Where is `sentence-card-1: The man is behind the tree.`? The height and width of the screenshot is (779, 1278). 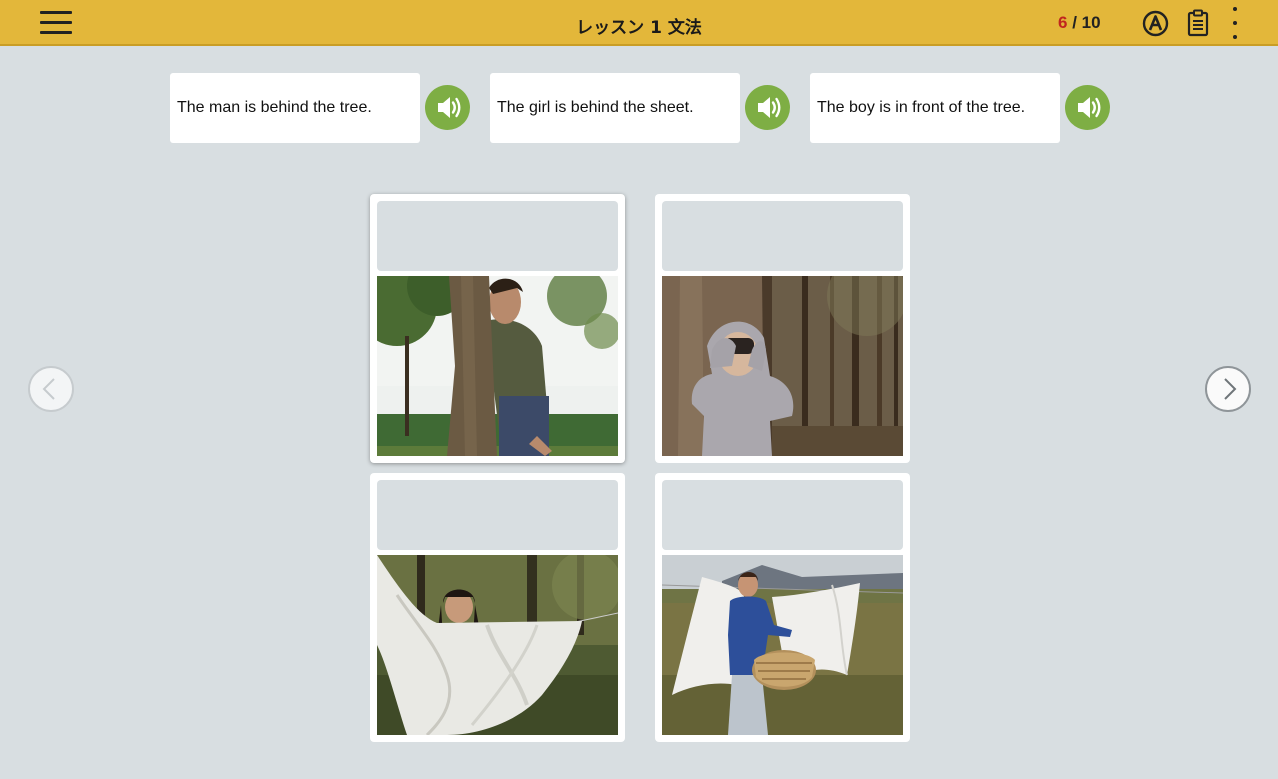
sentence-card-1: The man is behind the tree. is located at coordinates (295, 108).